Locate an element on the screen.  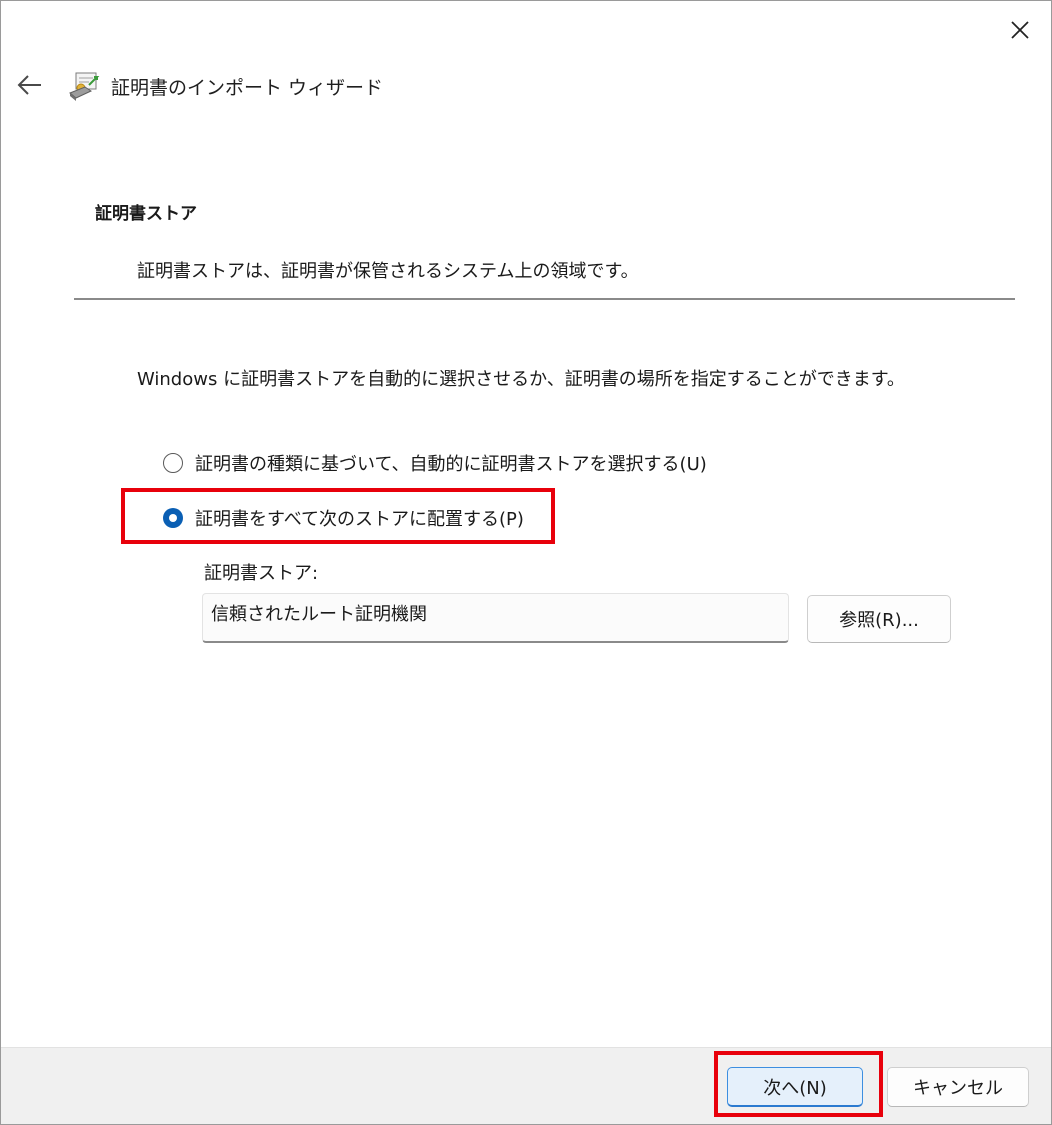
back-arrow-icon is located at coordinates (29, 85).